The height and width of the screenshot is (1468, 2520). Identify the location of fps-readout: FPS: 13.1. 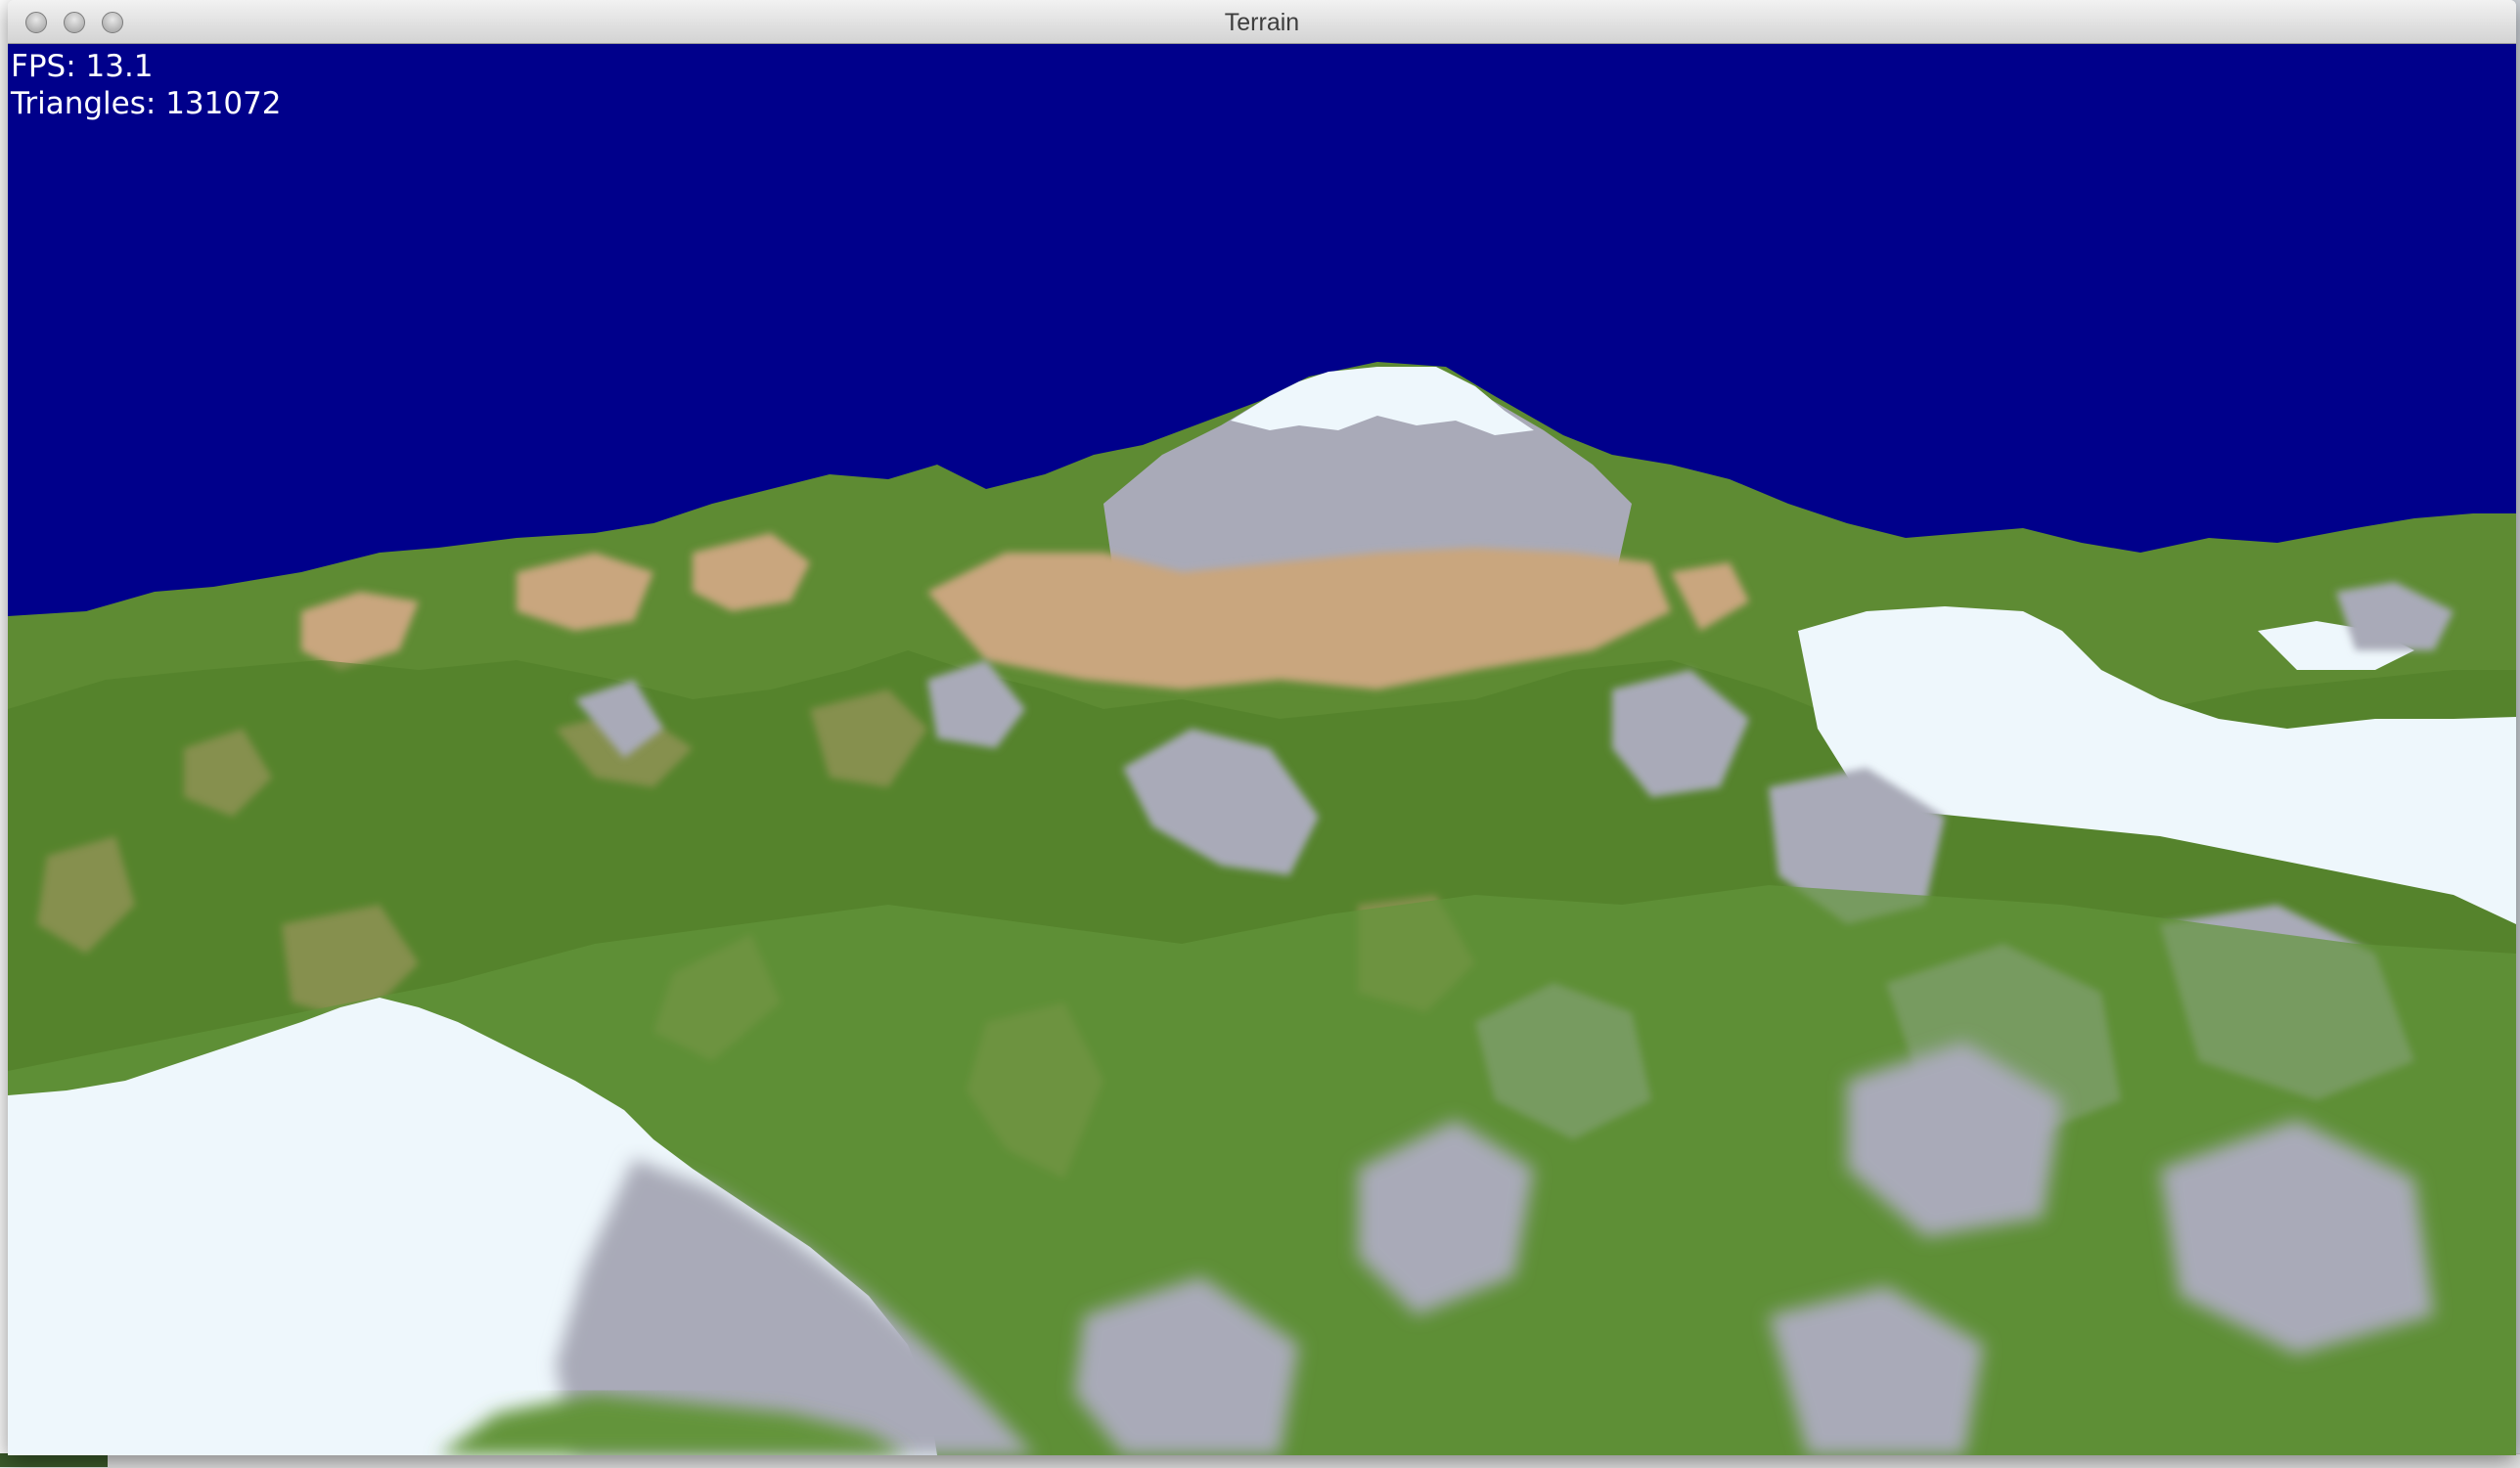
(82, 66).